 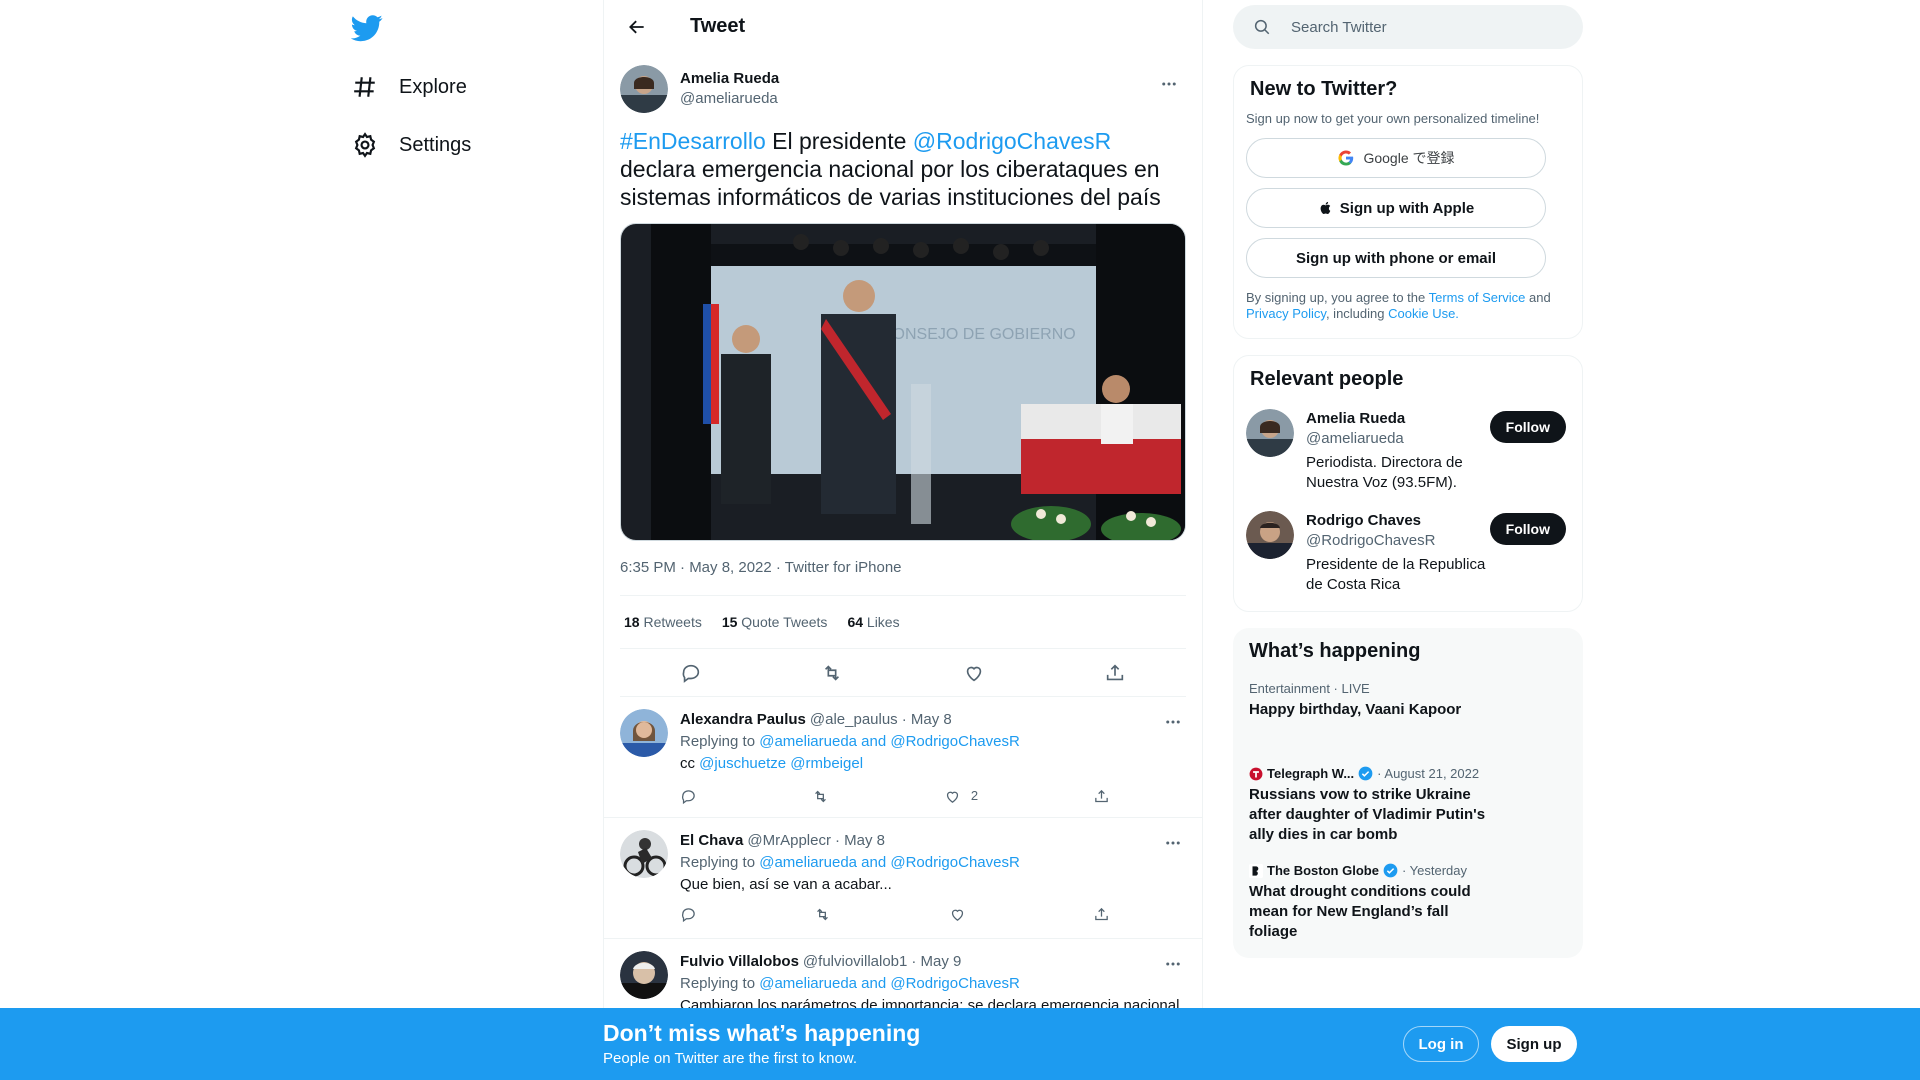 I want to click on nav-explore-label: Explore, so click(x=433, y=86).